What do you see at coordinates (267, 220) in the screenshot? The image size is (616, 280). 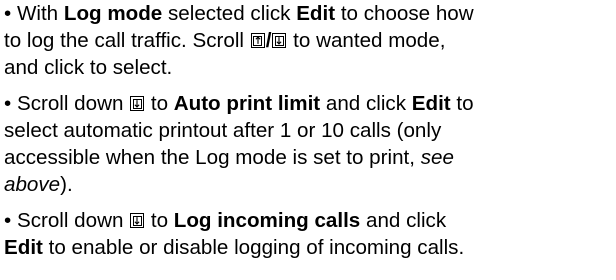 I see `term-log-incoming-calls: Log incoming calls` at bounding box center [267, 220].